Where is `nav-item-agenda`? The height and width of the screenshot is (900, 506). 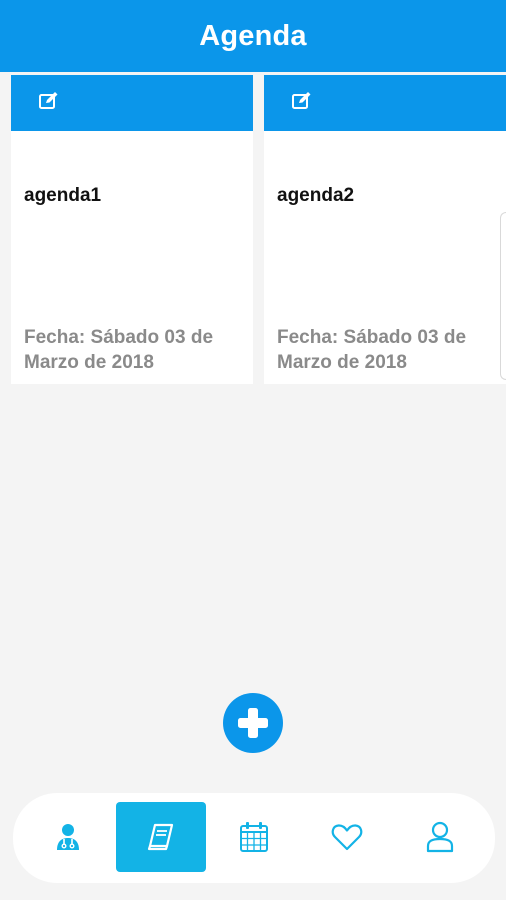 nav-item-agenda is located at coordinates (161, 837).